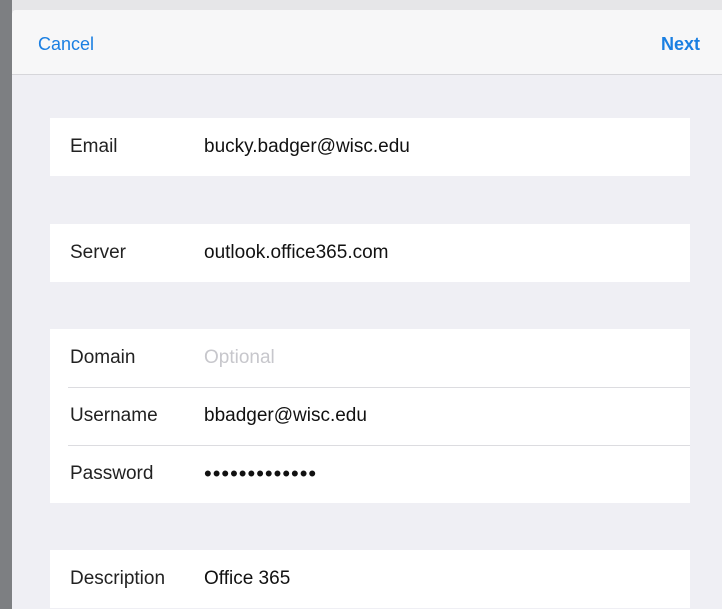 This screenshot has height=609, width=722. Describe the element at coordinates (94, 146) in the screenshot. I see `email-label: Email` at that location.